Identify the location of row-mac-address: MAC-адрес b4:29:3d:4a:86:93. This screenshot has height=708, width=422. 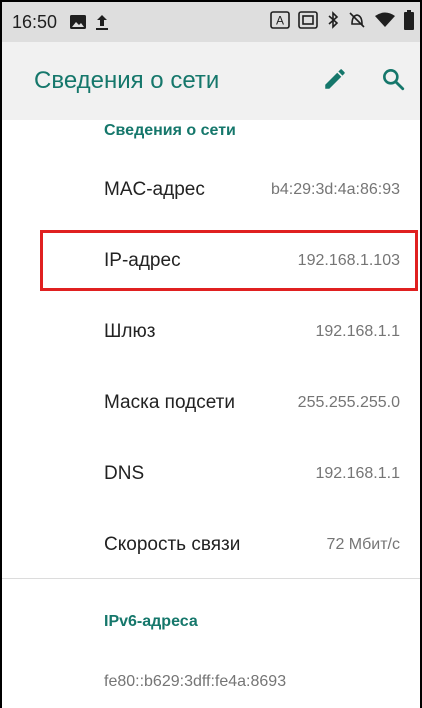
(209, 190).